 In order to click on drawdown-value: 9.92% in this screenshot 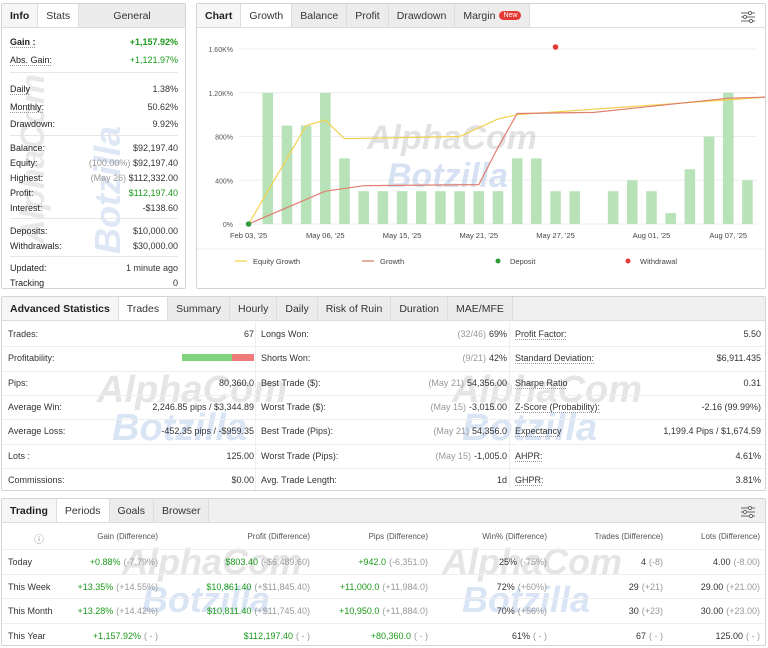, I will do `click(165, 124)`.